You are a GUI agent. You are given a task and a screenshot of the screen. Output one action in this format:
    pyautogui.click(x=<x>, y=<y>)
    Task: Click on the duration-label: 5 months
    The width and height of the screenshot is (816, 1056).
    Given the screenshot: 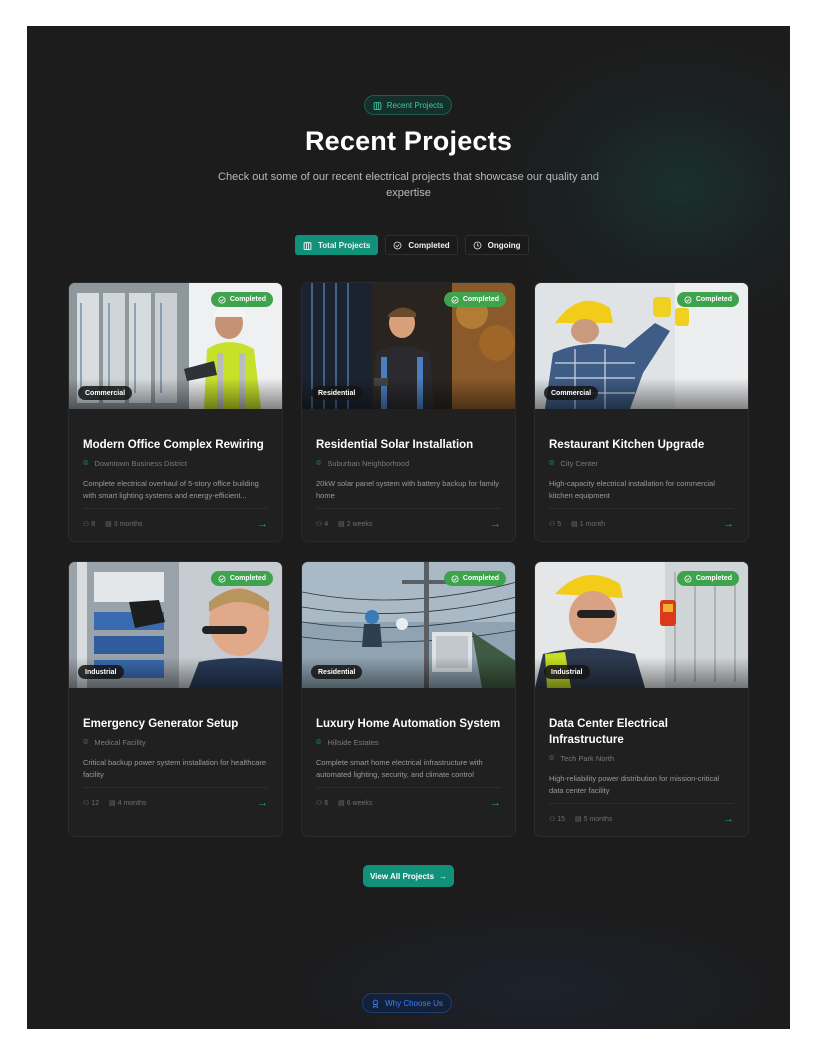 What is the action you would take?
    pyautogui.click(x=598, y=819)
    